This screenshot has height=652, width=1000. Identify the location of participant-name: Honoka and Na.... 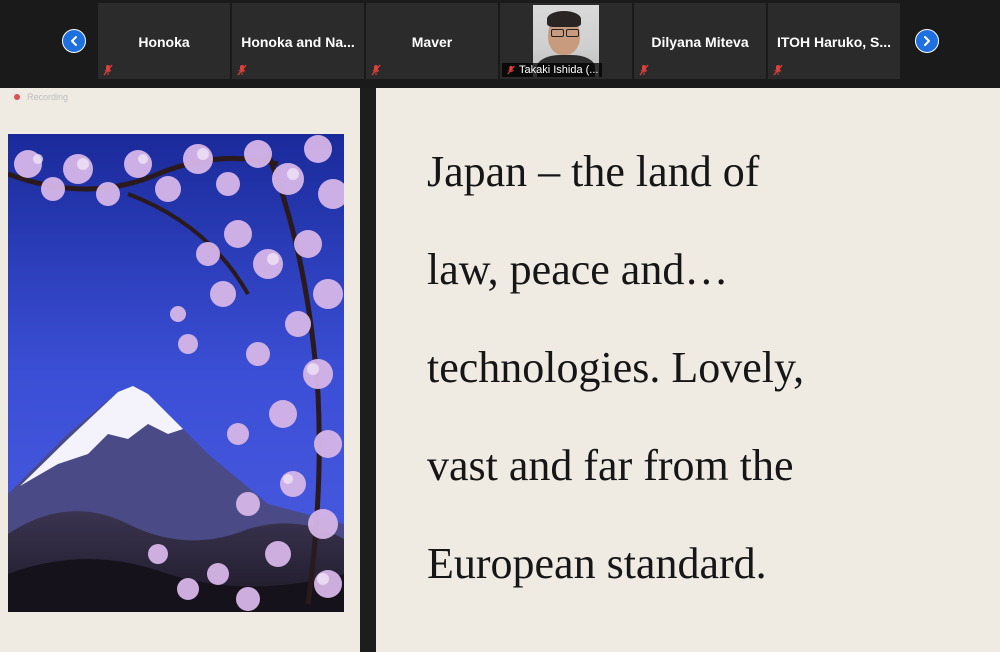
(298, 42).